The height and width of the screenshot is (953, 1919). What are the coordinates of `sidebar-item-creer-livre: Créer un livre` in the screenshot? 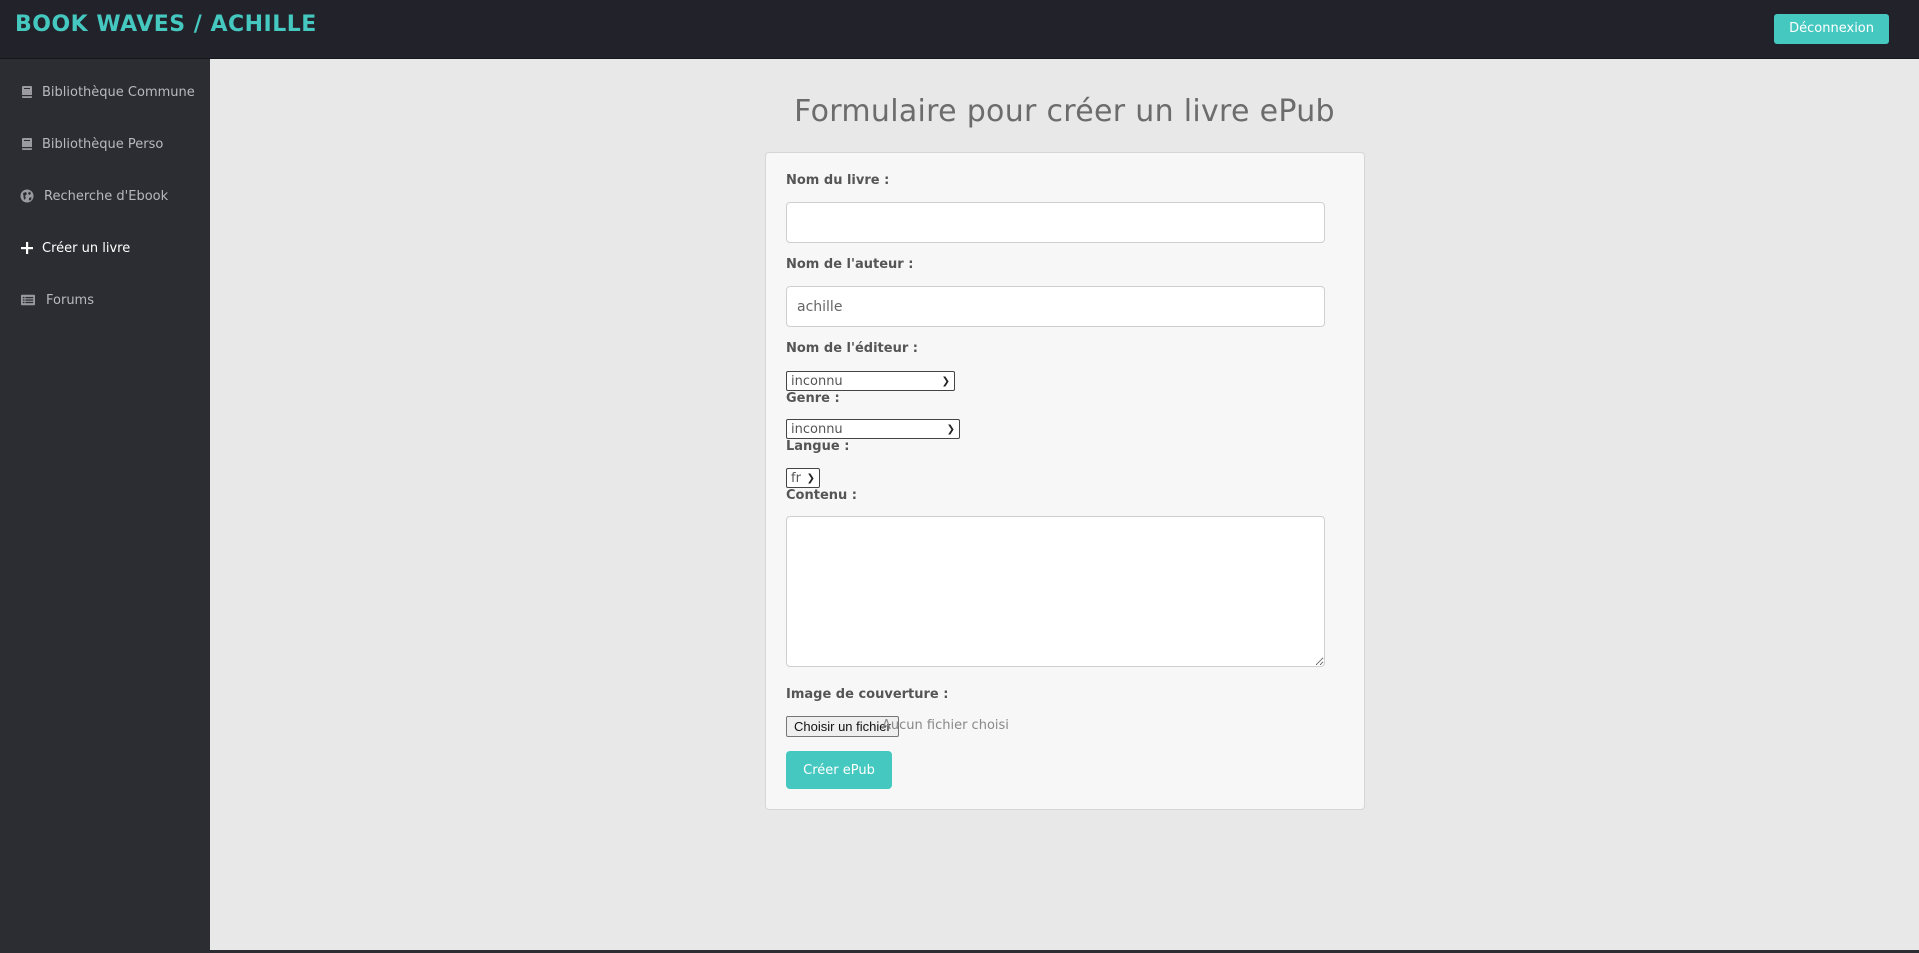 It's located at (105, 248).